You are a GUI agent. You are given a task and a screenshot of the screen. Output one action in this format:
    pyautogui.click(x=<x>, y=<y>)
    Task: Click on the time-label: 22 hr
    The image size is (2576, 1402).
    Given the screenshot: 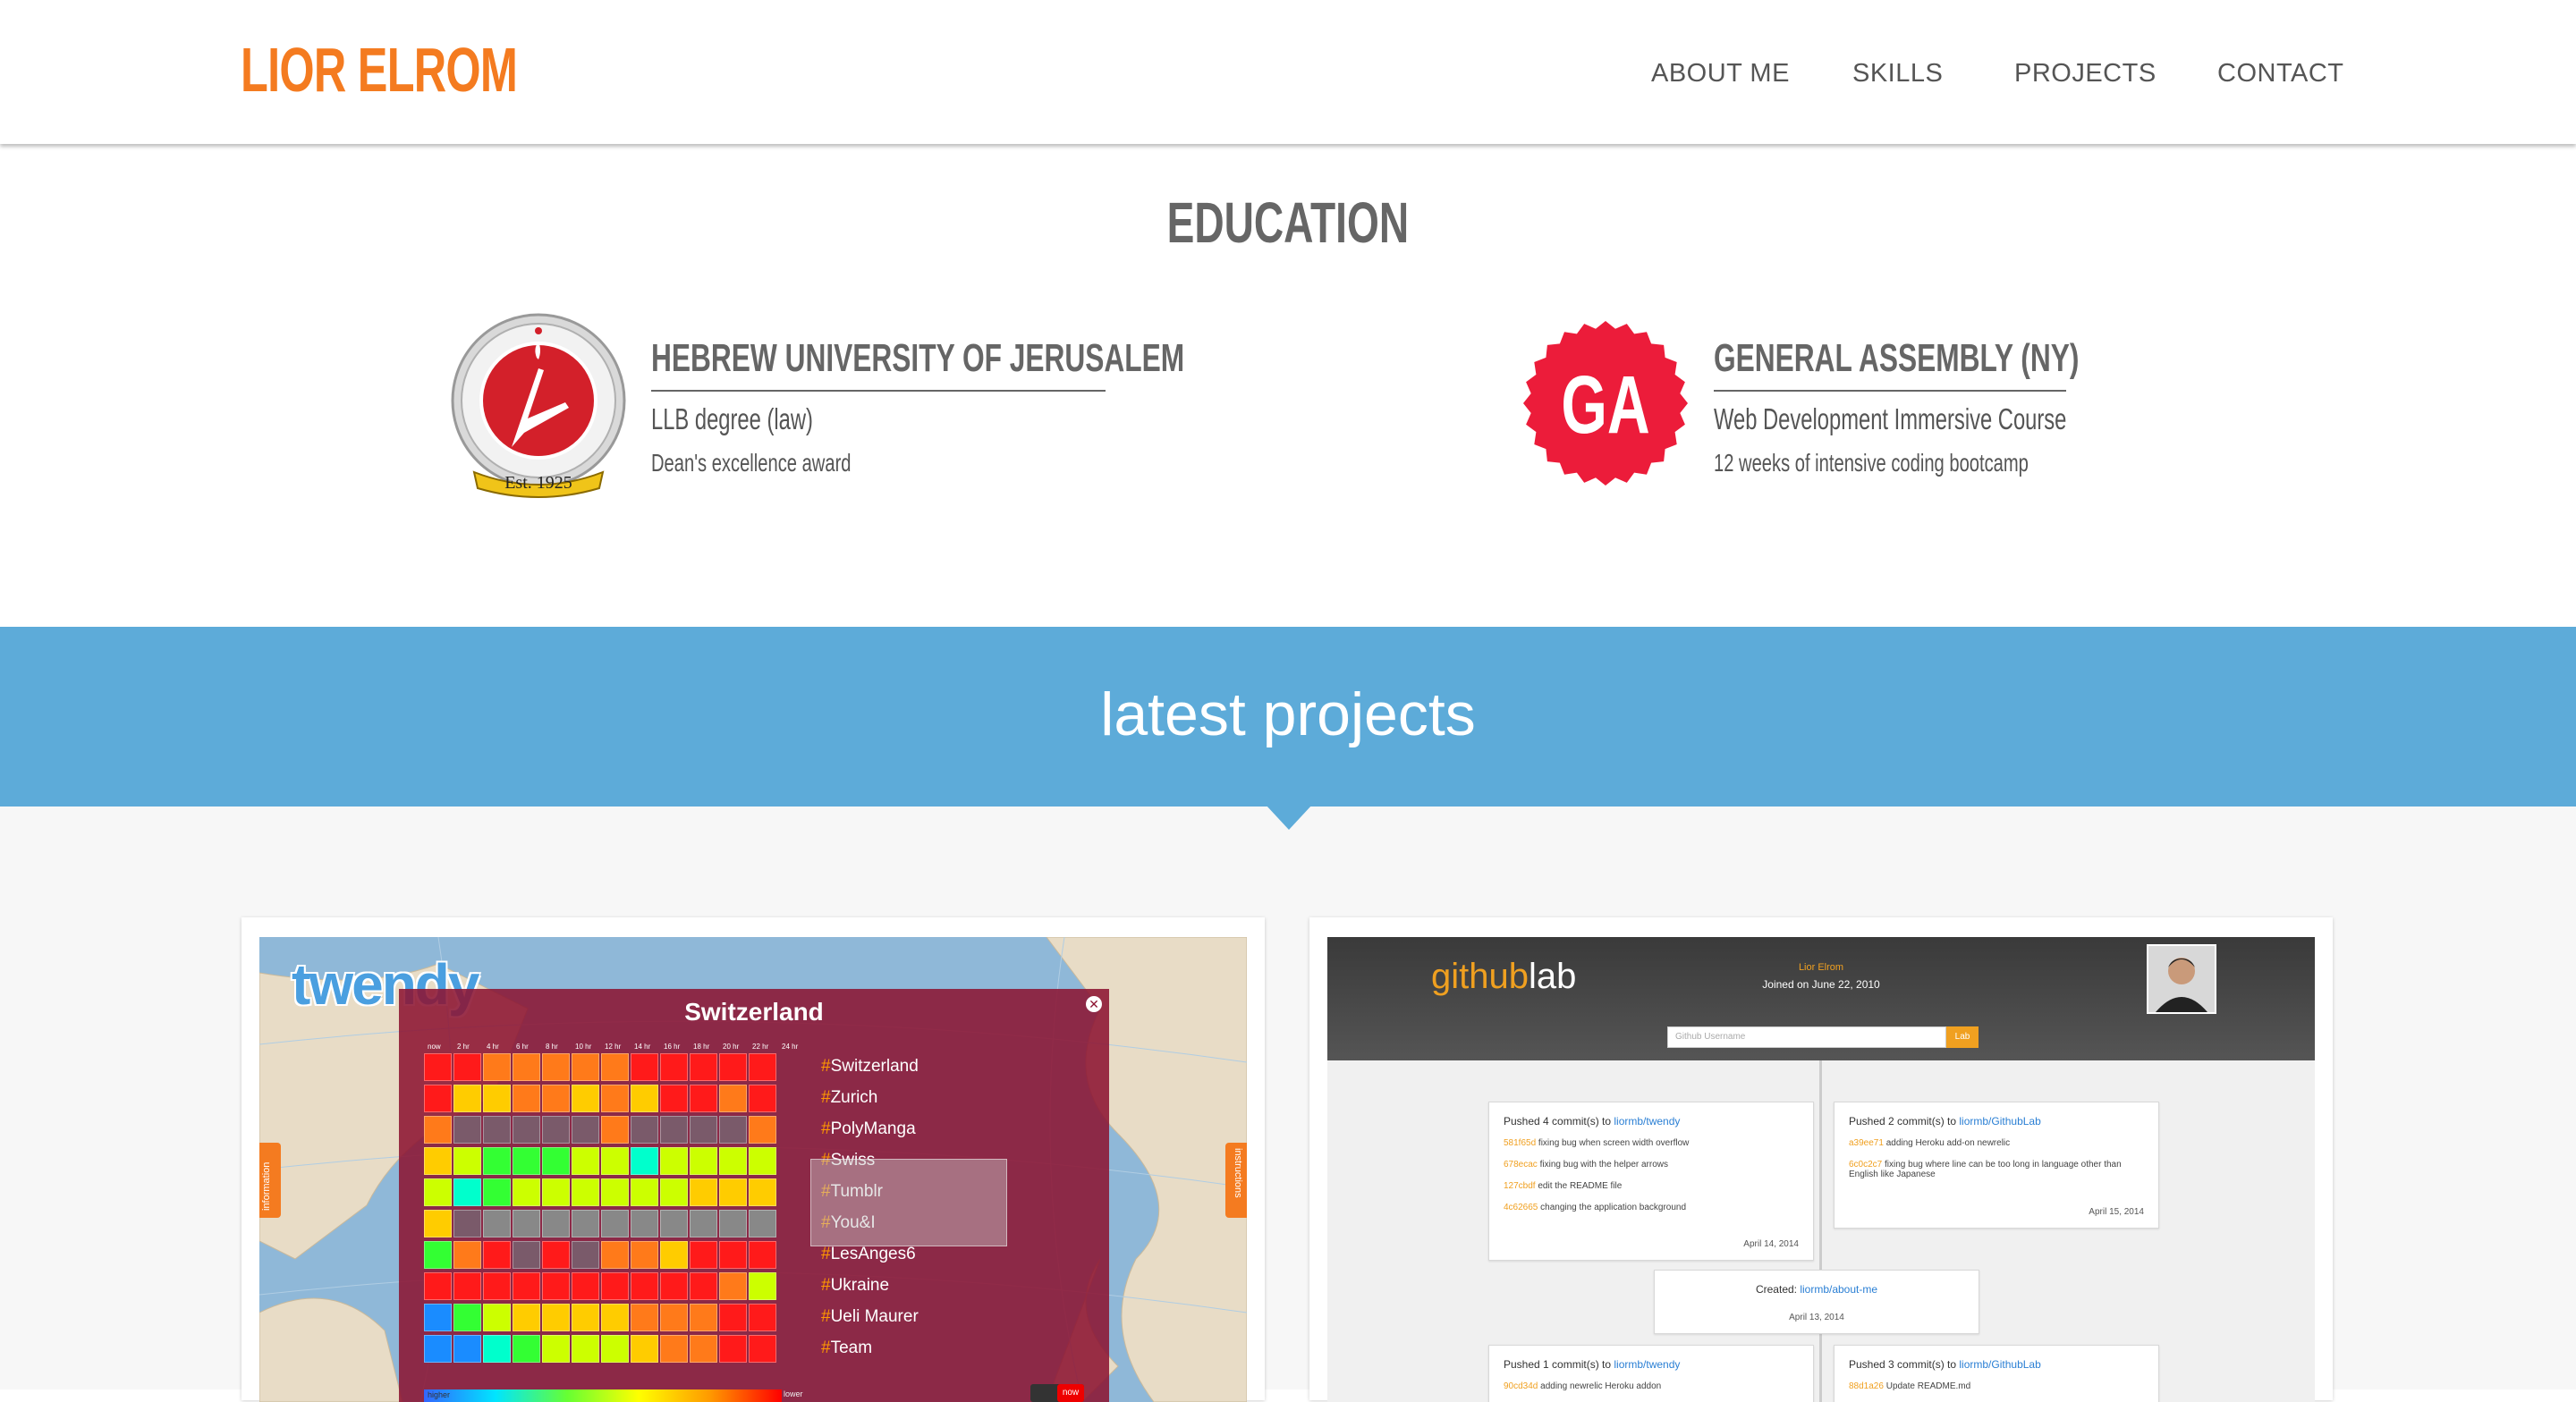 What is the action you would take?
    pyautogui.click(x=760, y=1047)
    